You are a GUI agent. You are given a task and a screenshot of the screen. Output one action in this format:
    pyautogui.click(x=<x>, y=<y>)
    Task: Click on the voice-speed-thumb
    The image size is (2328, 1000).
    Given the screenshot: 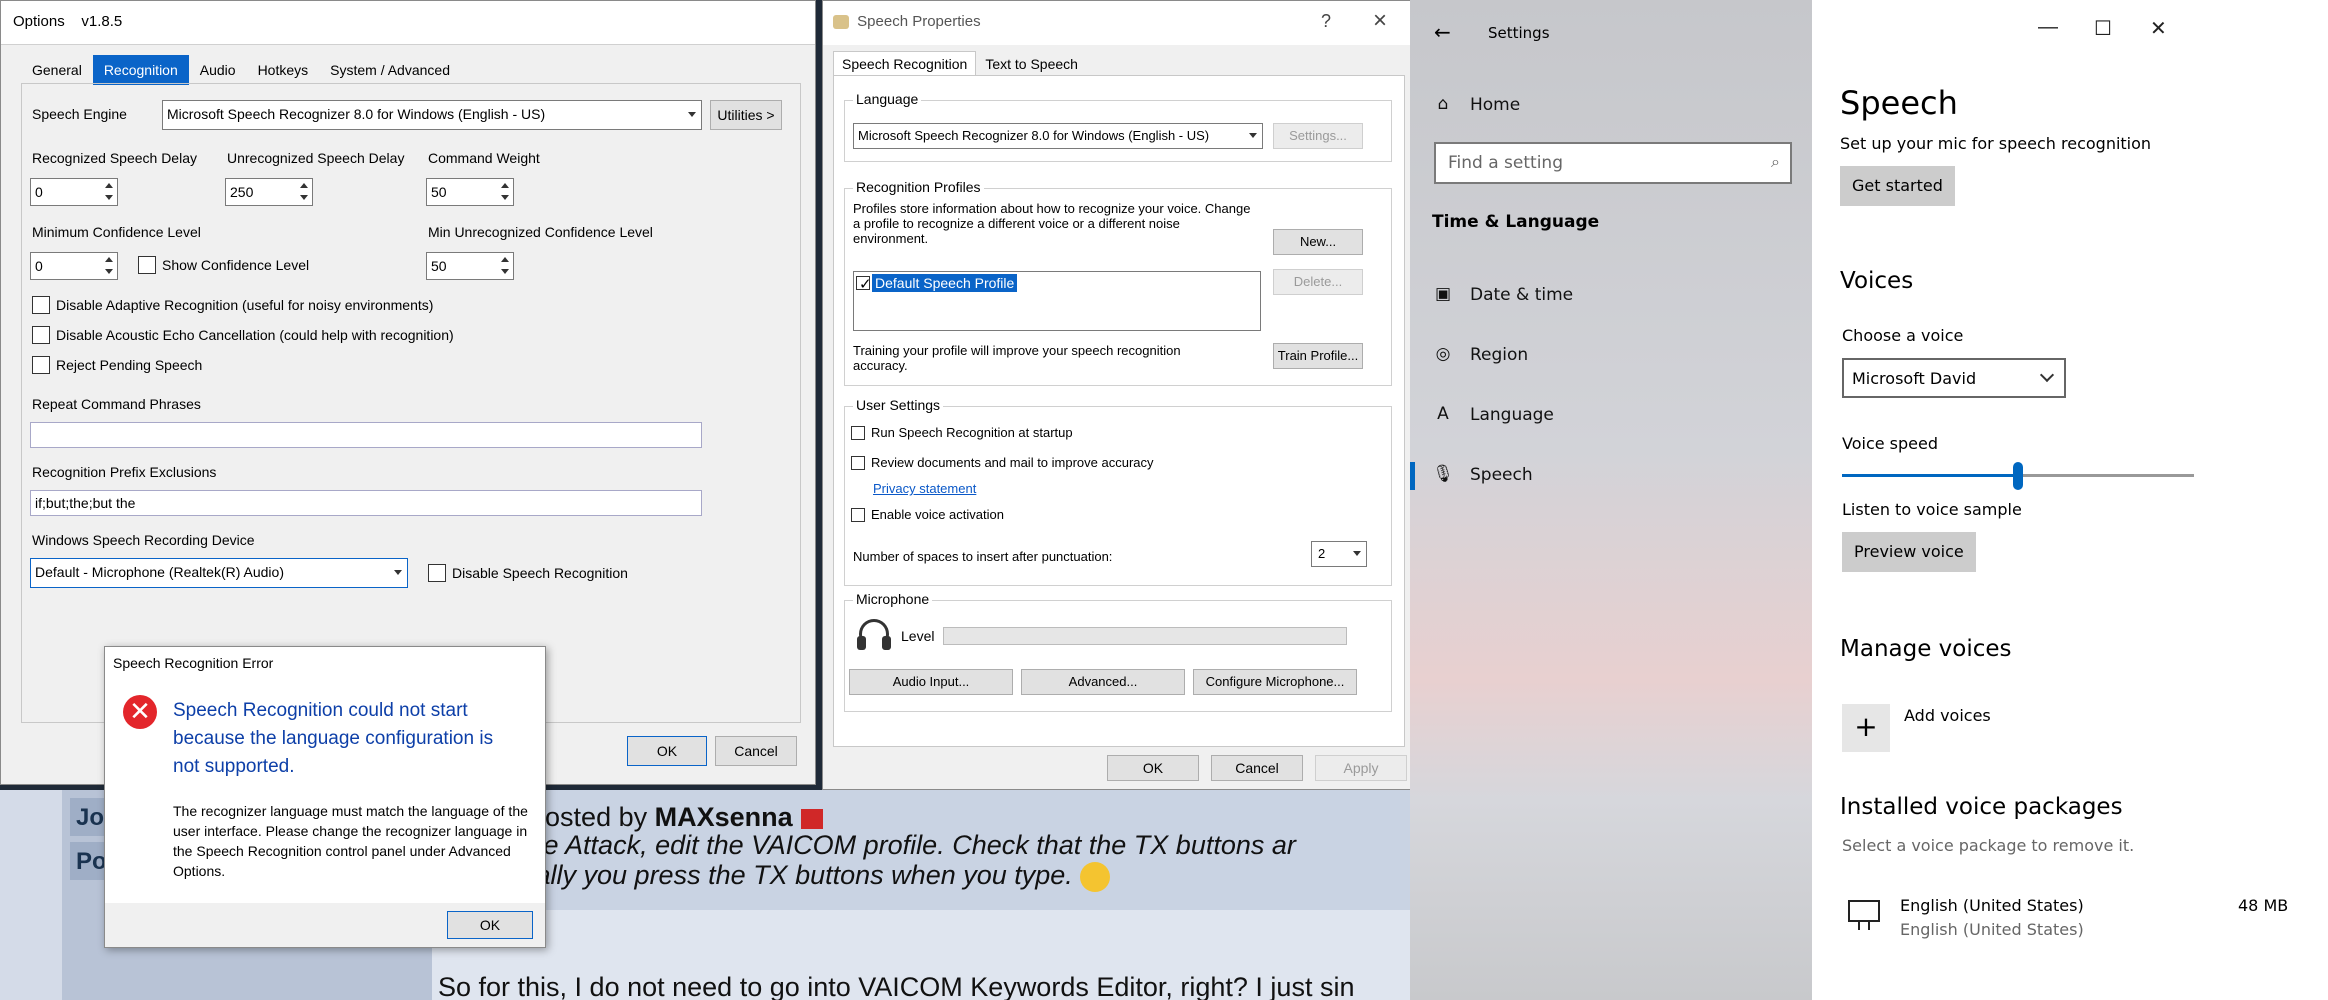 What is the action you would take?
    pyautogui.click(x=2018, y=476)
    